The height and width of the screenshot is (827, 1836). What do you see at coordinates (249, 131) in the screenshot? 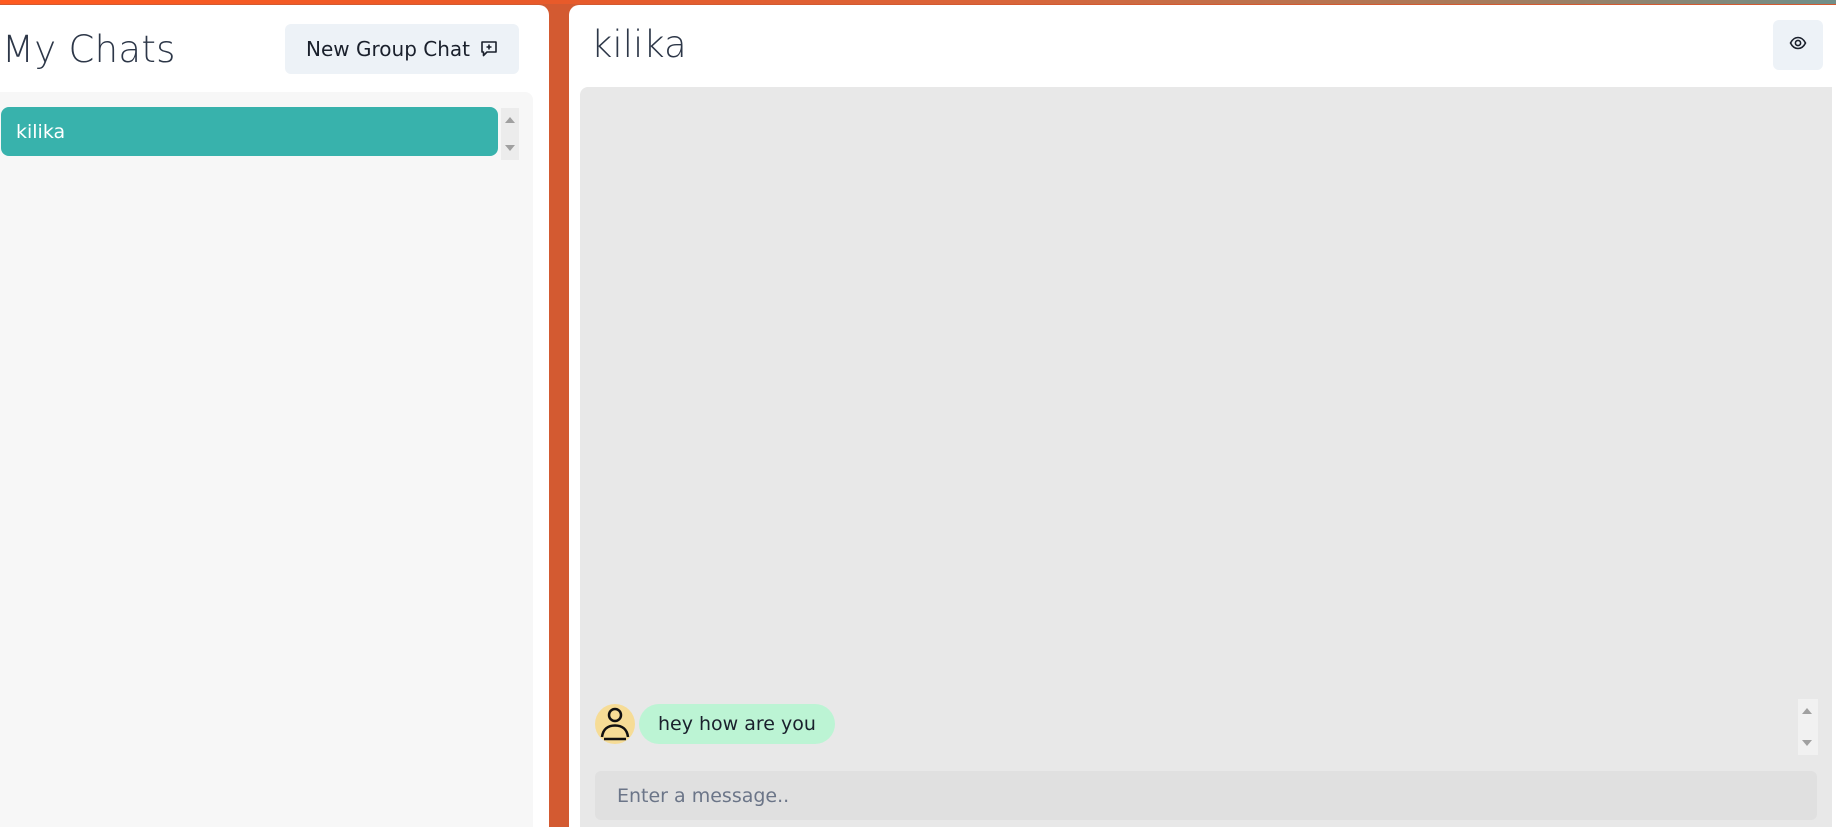
I see `chat-list-item-kilika: kilika` at bounding box center [249, 131].